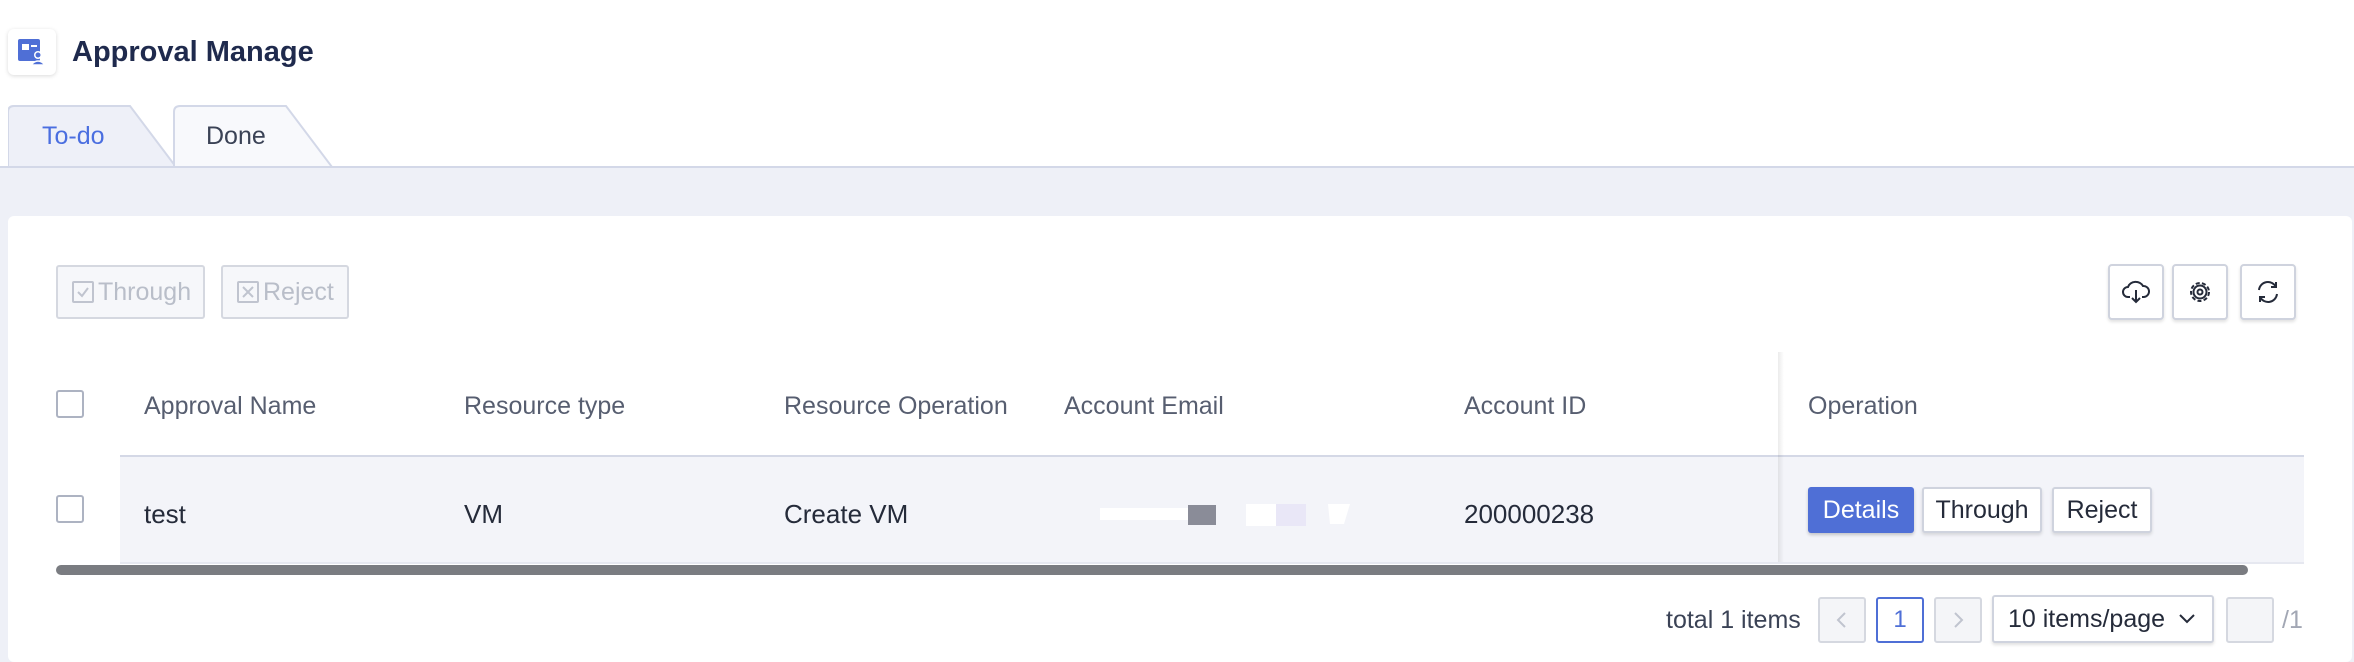 This screenshot has width=2354, height=662. I want to click on refresh-button, so click(2268, 292).